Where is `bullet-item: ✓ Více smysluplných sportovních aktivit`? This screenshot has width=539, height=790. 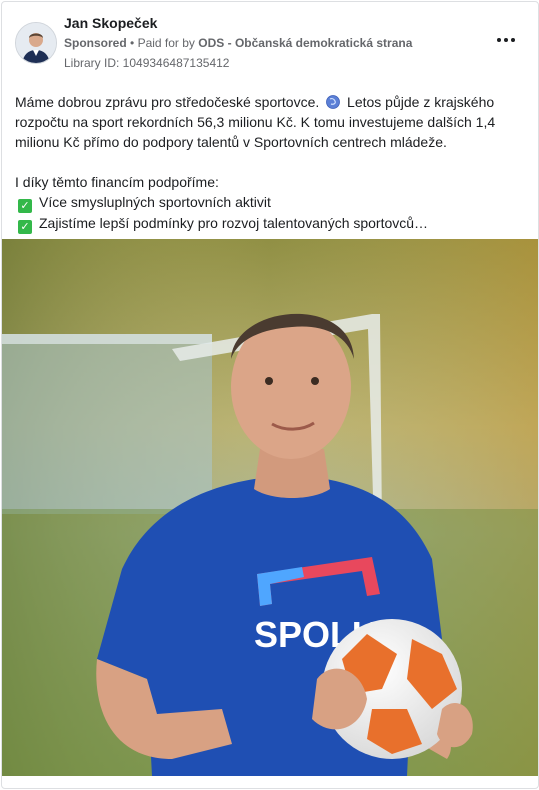
bullet-item: ✓ Více smysluplných sportovních aktivit is located at coordinates (270, 202).